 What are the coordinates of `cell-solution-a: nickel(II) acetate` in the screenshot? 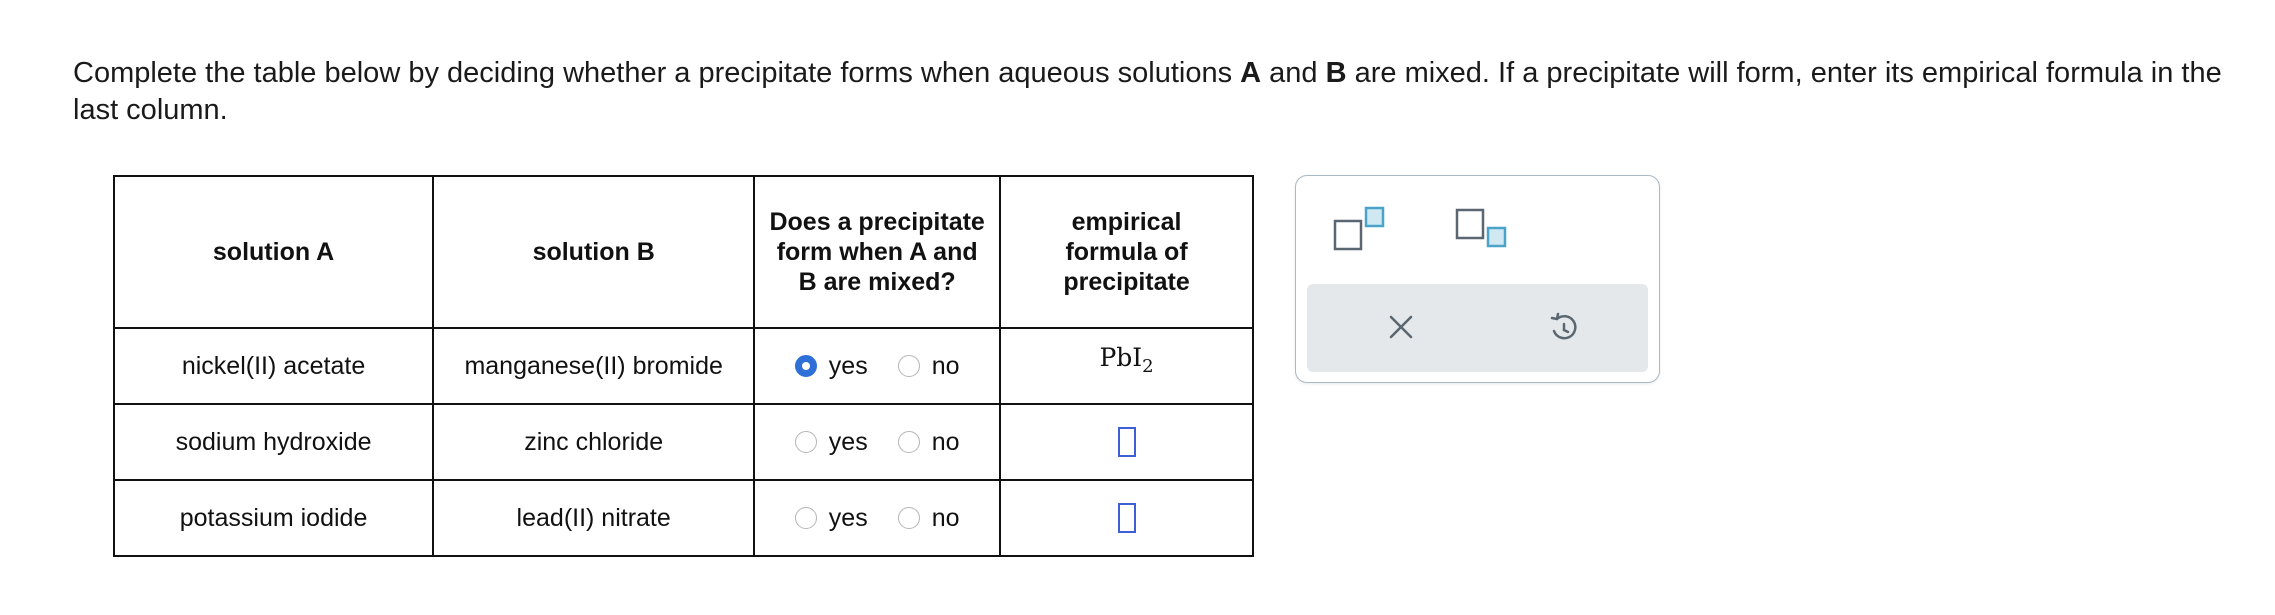 It's located at (273, 366).